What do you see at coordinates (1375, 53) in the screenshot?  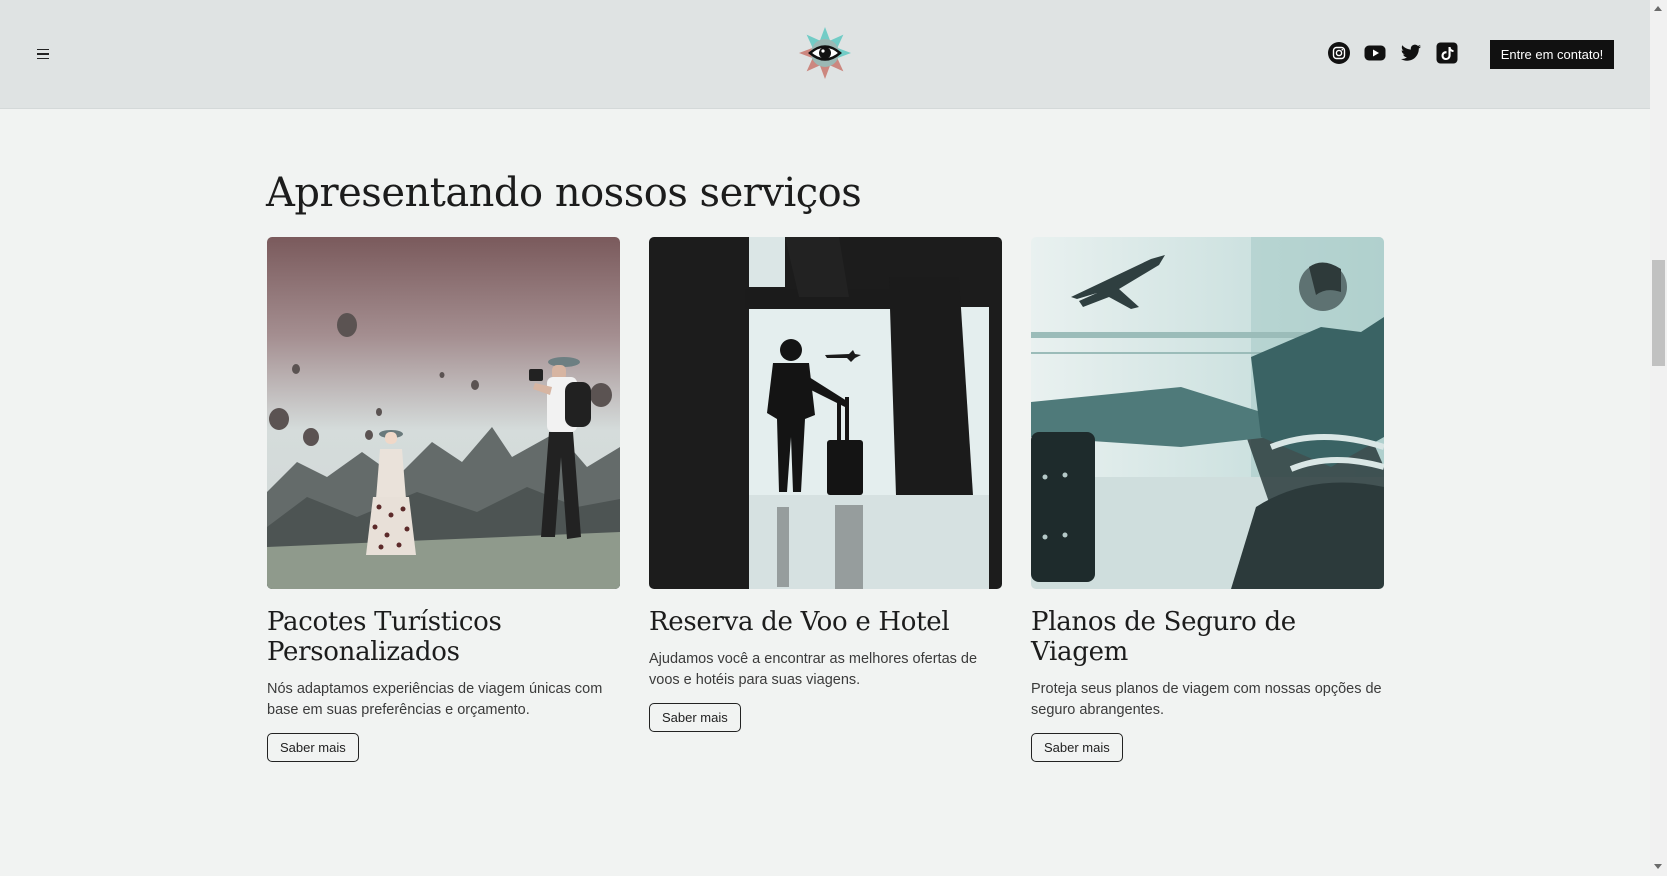 I see `youtube-icon` at bounding box center [1375, 53].